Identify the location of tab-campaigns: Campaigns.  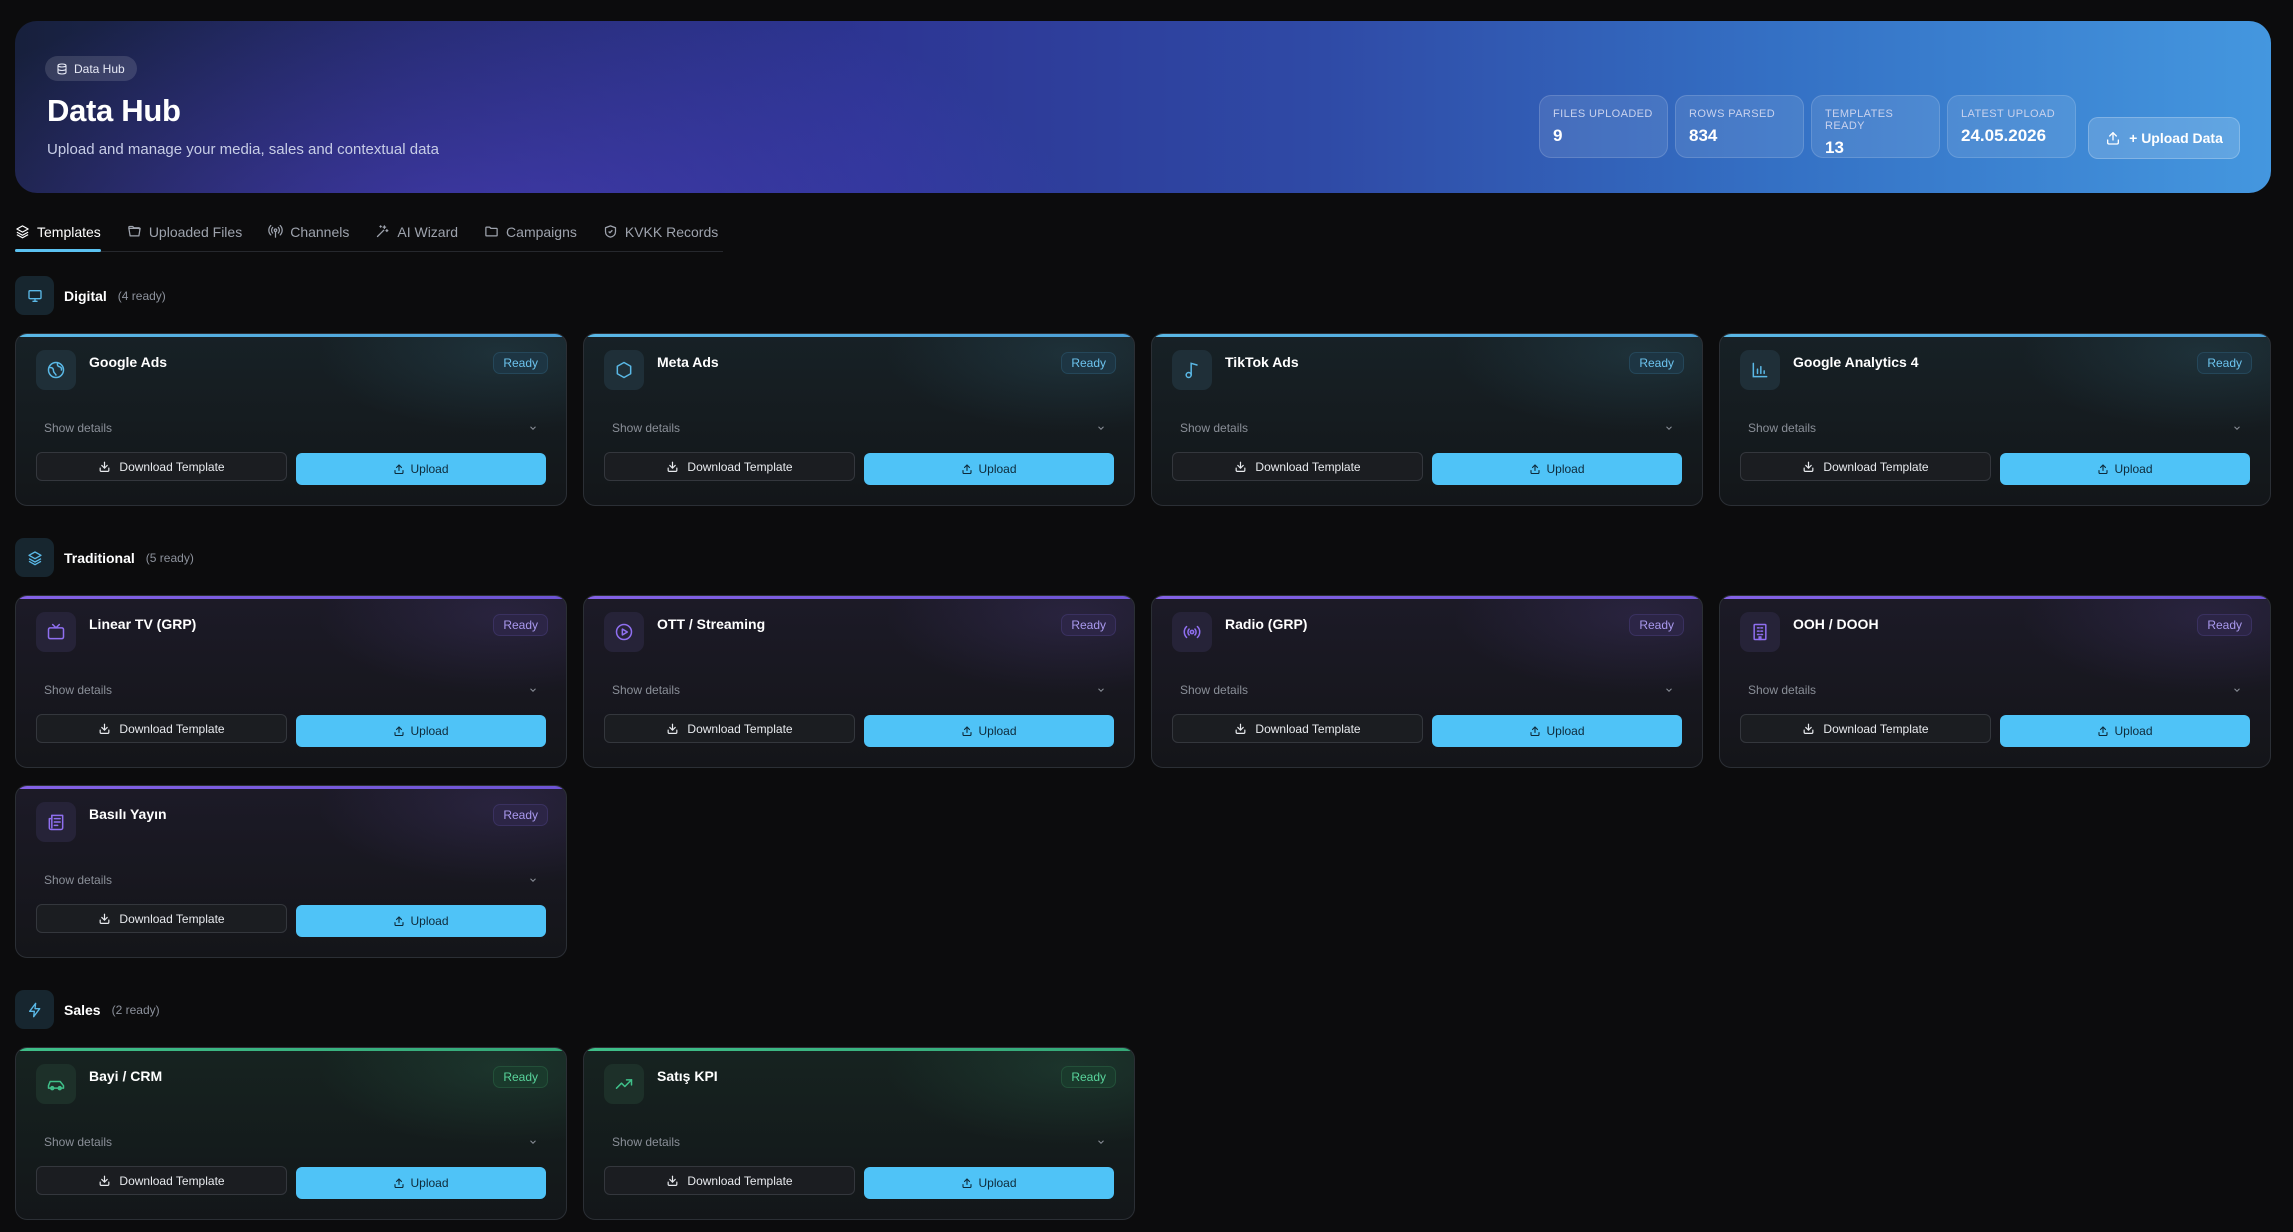
(530, 231).